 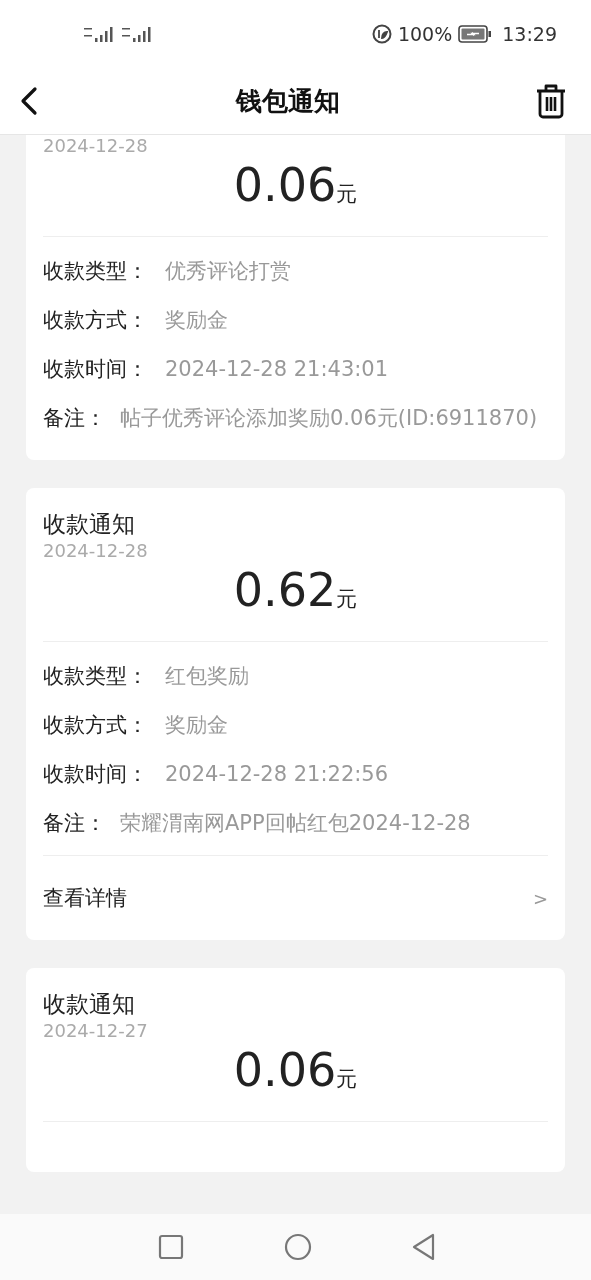 What do you see at coordinates (423, 1247) in the screenshot?
I see `back-nav-icon` at bounding box center [423, 1247].